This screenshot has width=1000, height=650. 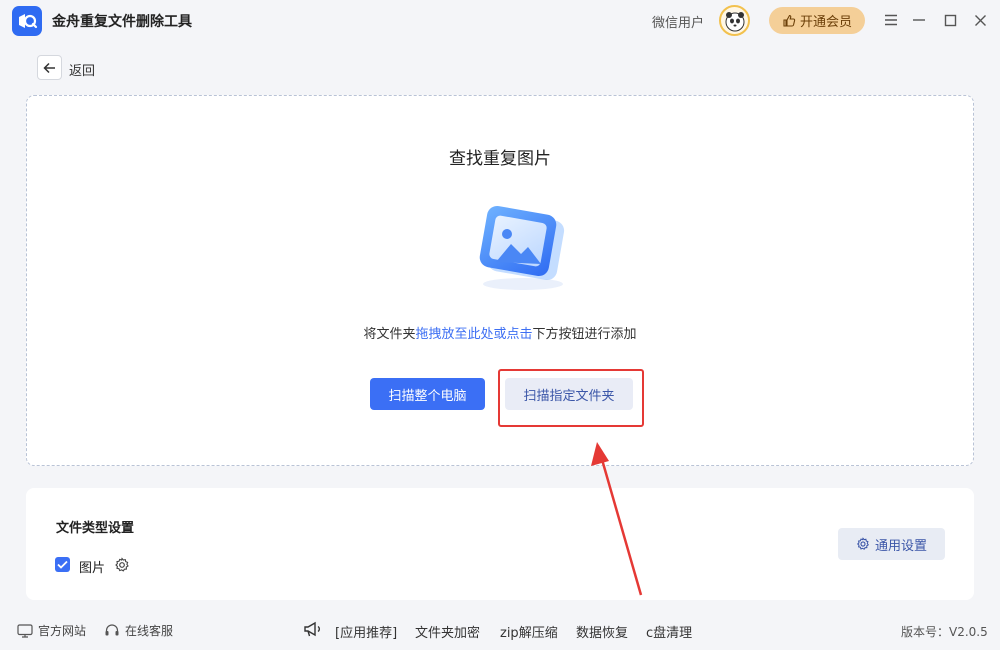 I want to click on online-service-label: 在线客服, so click(x=149, y=631).